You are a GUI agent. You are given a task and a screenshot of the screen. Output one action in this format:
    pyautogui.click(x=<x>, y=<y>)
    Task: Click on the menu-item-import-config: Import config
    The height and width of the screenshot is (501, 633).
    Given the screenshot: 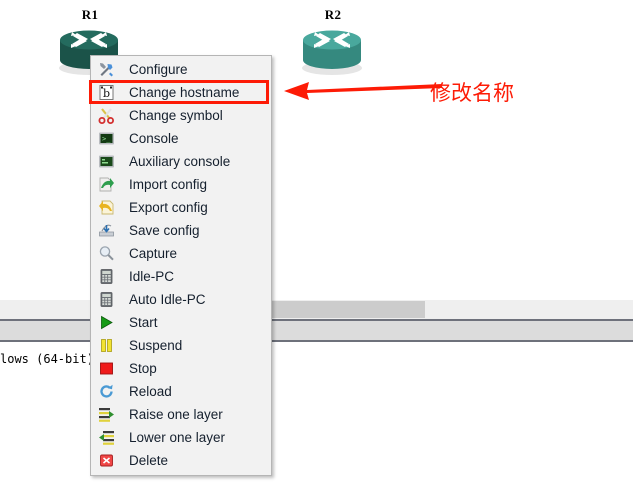 What is the action you would take?
    pyautogui.click(x=181, y=184)
    